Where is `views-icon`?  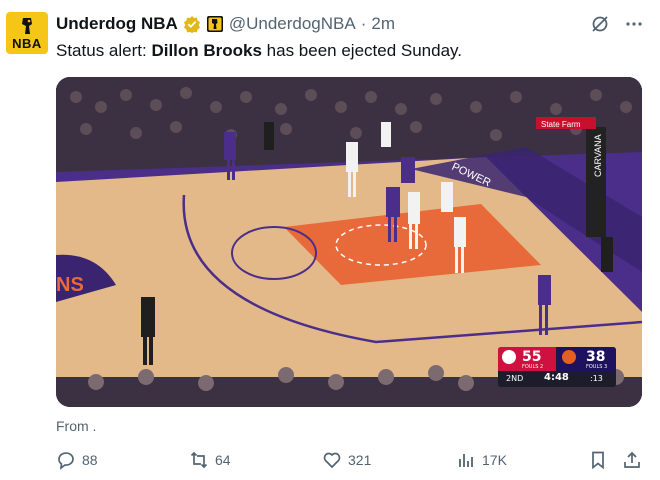
views-icon is located at coordinates (466, 460).